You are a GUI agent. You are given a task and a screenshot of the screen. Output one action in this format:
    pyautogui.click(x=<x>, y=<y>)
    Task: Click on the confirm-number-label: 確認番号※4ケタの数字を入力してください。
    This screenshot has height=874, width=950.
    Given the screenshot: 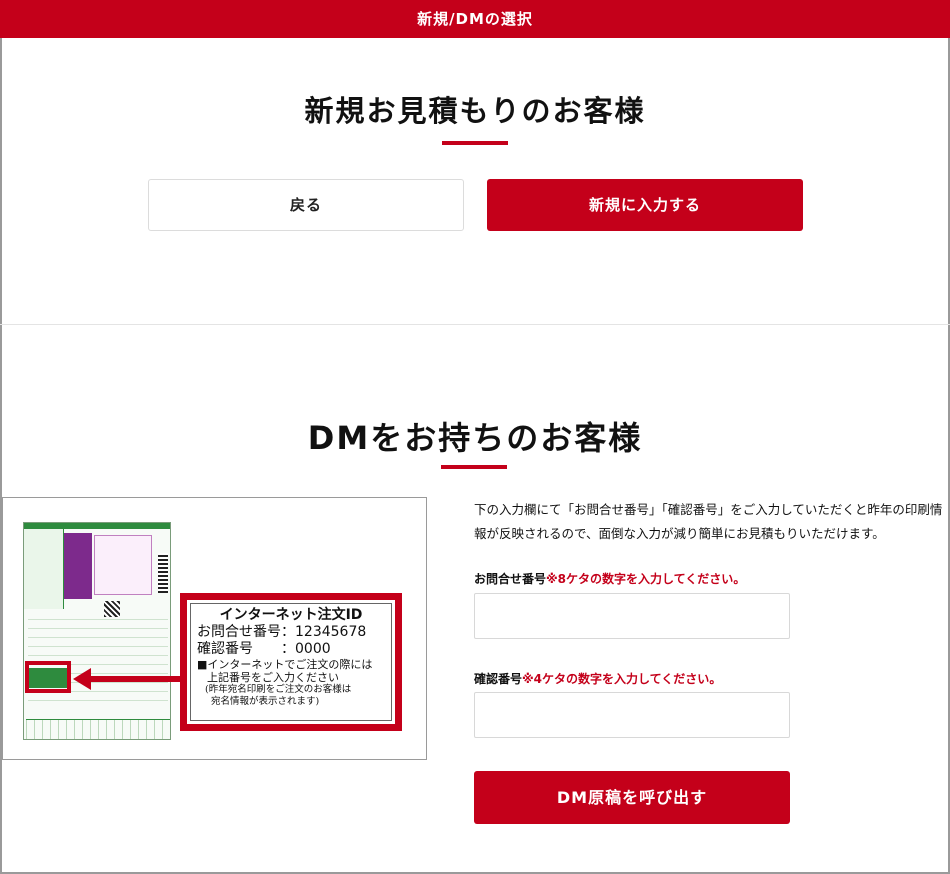 What is the action you would take?
    pyautogui.click(x=597, y=678)
    